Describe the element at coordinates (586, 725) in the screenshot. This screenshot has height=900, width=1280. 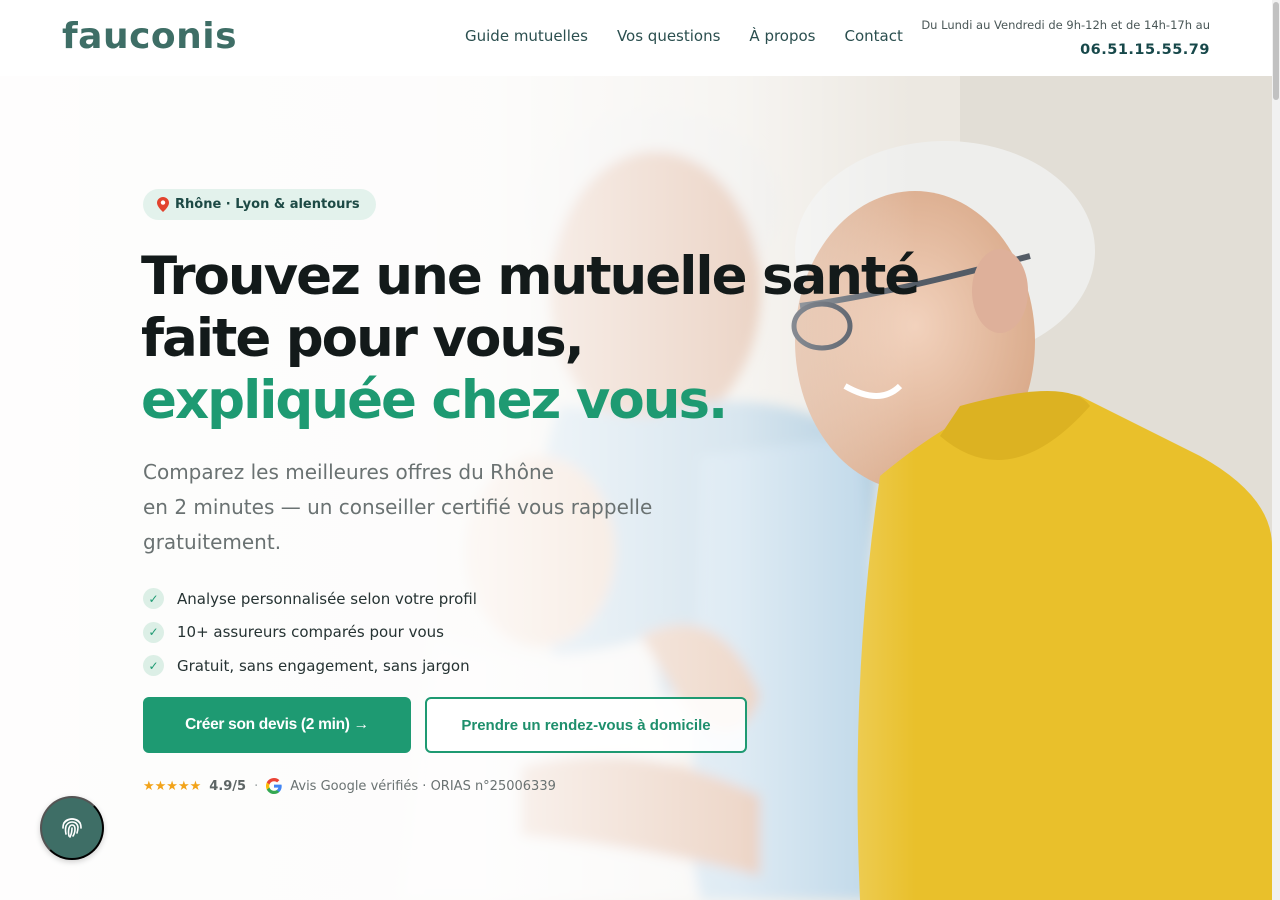
I see `book-home-appointment-button: Prendre un rendez-vous à domicile` at that location.